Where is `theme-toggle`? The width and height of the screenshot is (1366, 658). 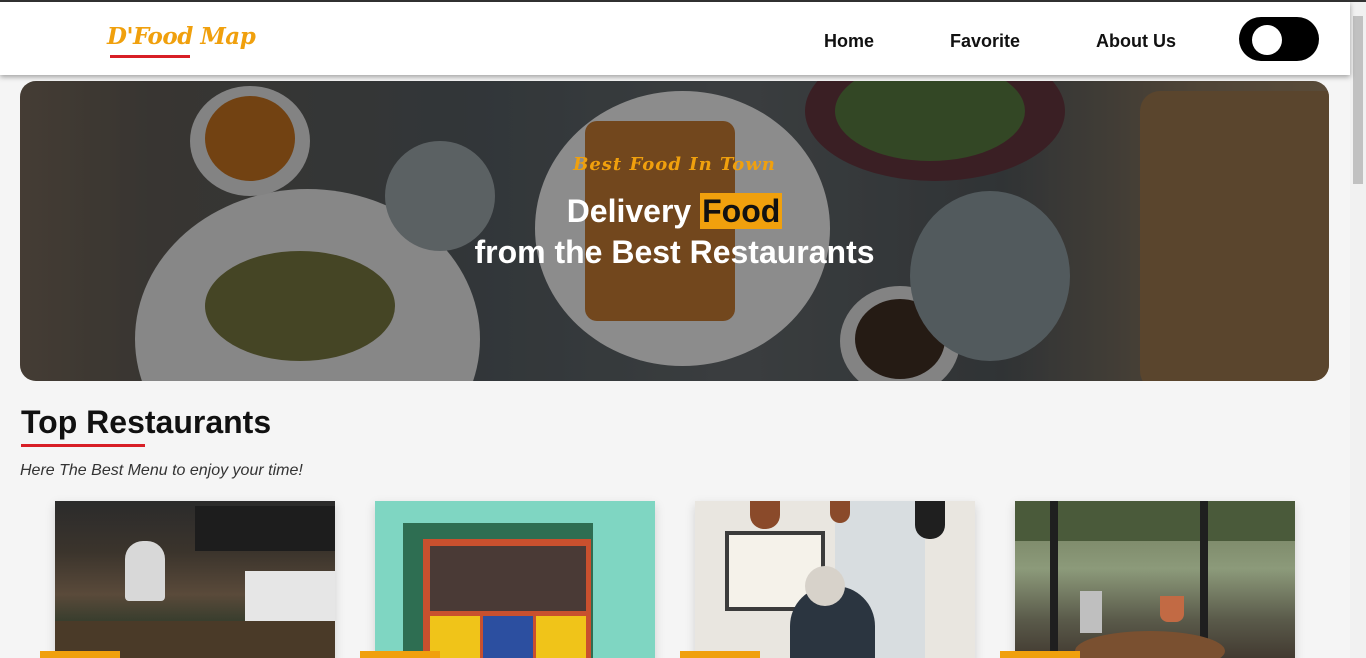 theme-toggle is located at coordinates (1279, 39).